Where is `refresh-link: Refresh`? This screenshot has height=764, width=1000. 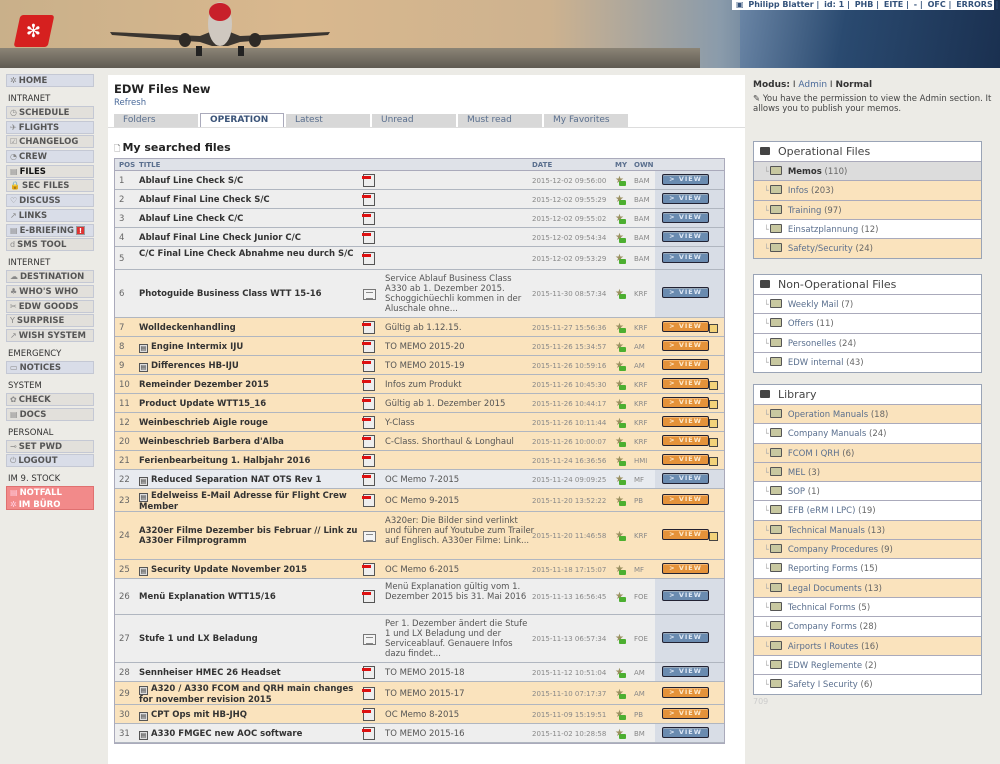
refresh-link: Refresh is located at coordinates (130, 103).